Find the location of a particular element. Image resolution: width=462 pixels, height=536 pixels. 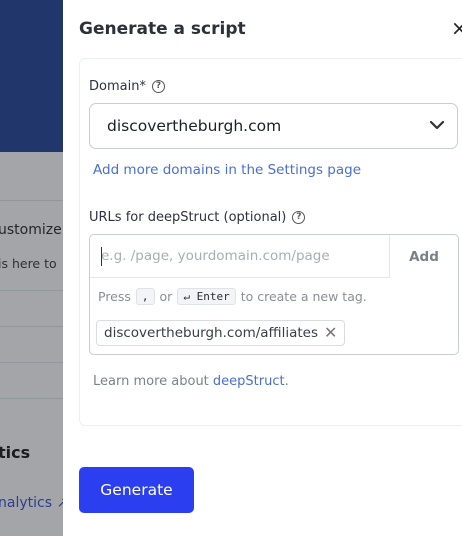

hint-key-comma: , is located at coordinates (145, 296).